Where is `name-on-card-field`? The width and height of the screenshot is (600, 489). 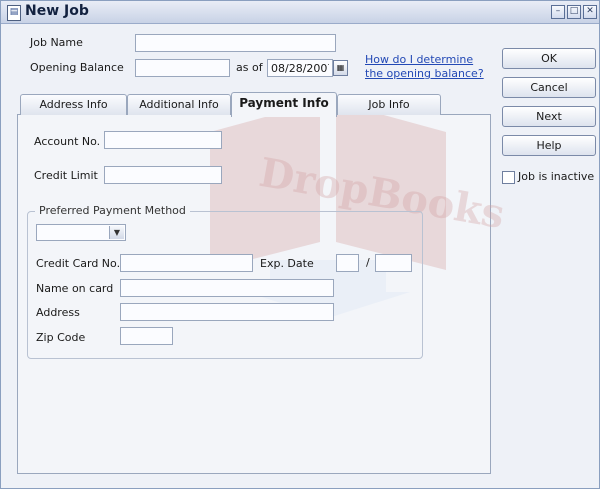 name-on-card-field is located at coordinates (227, 288).